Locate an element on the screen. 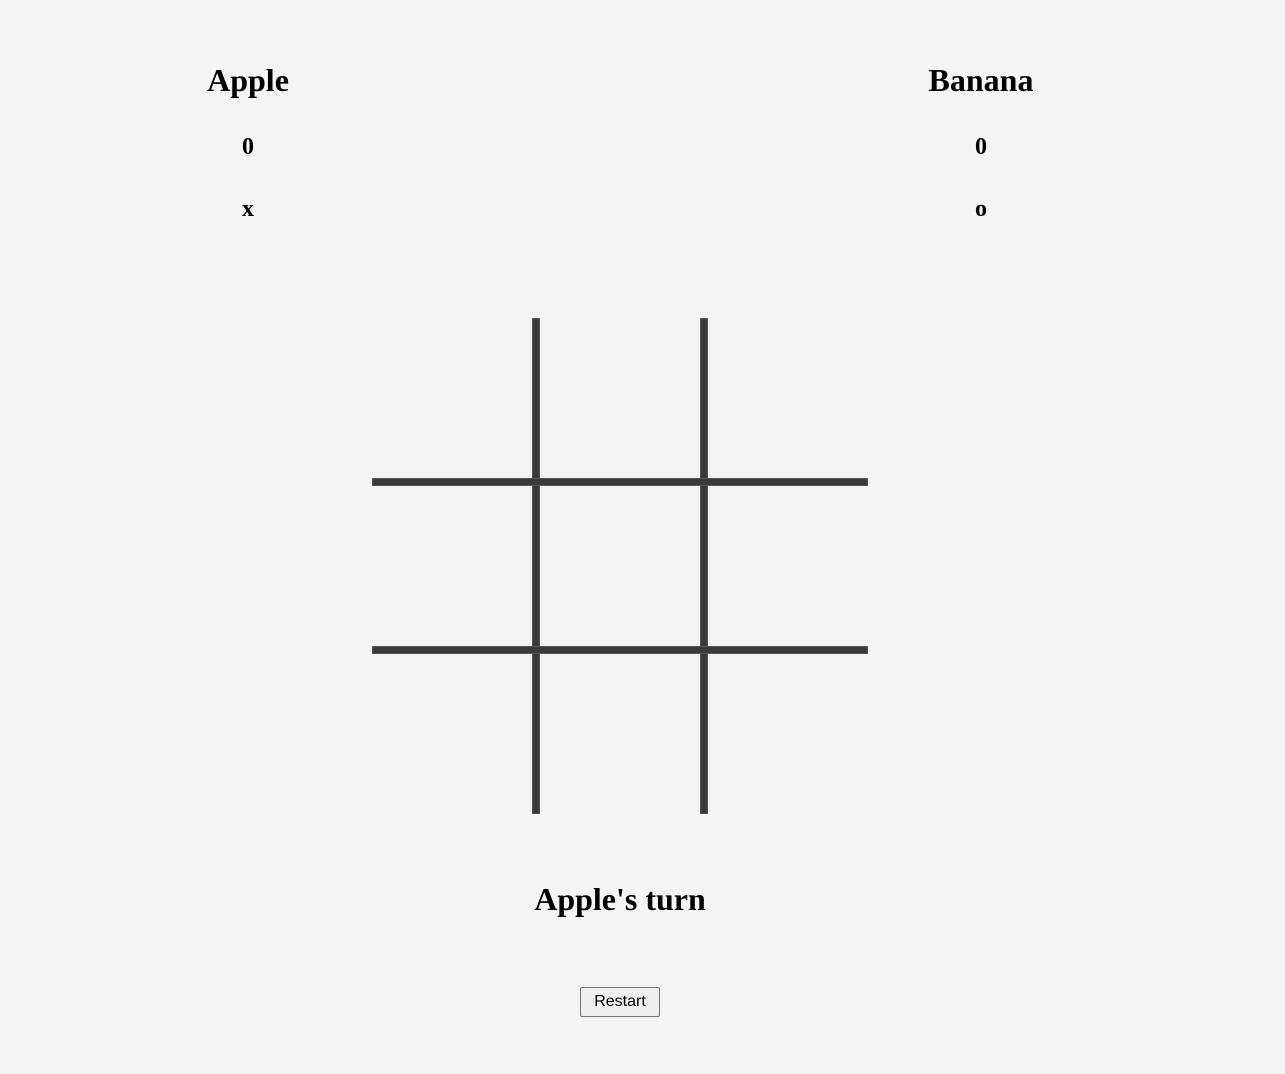  player-2-name: Banana is located at coordinates (981, 80).